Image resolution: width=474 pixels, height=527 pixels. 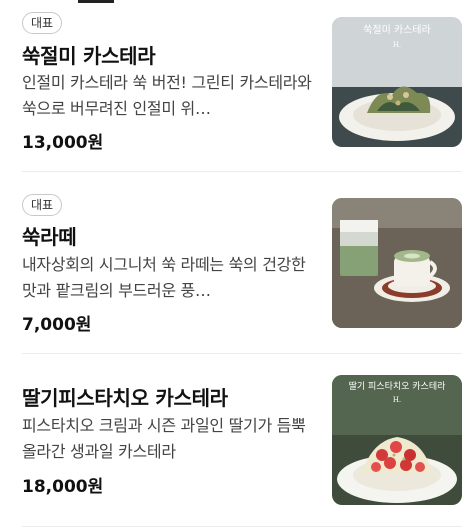 What do you see at coordinates (89, 56) in the screenshot?
I see `menu-item-name: 쑥절미 카스테라` at bounding box center [89, 56].